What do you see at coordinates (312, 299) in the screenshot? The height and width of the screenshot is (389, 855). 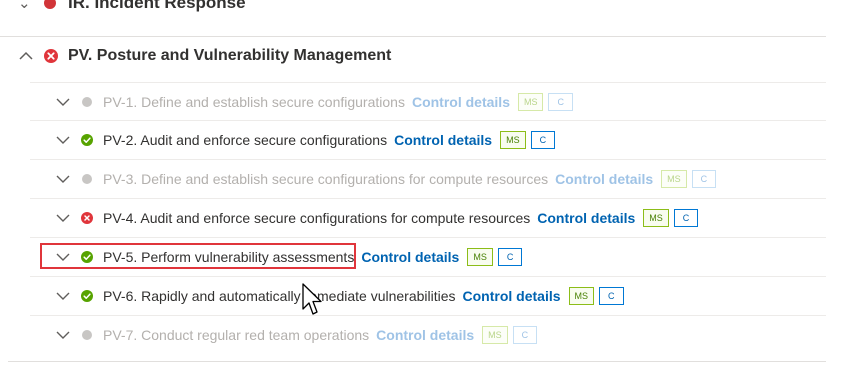 I see `mouse-cursor-icon` at bounding box center [312, 299].